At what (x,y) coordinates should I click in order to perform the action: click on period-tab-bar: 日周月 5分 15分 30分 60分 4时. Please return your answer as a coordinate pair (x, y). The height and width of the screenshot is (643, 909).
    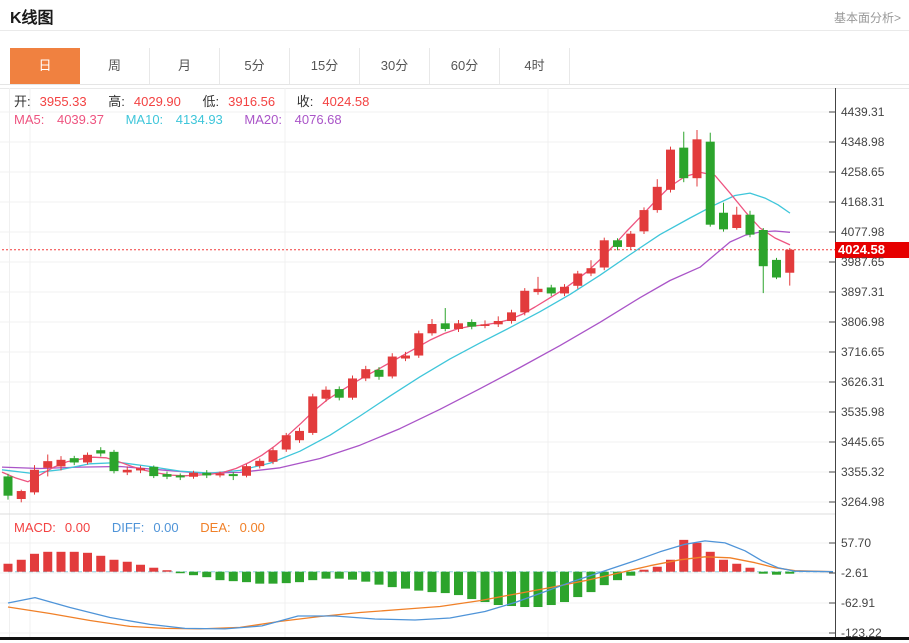
    Looking at the image, I should click on (290, 66).